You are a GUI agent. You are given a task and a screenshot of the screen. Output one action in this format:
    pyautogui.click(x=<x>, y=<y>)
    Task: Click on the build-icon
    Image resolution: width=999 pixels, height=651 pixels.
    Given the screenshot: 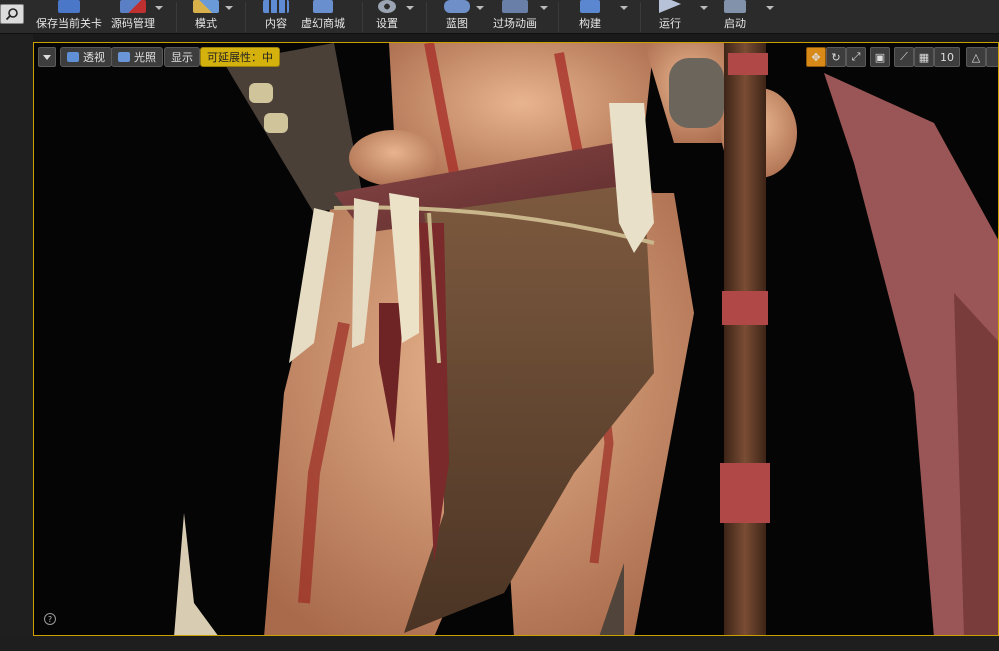 What is the action you would take?
    pyautogui.click(x=590, y=6)
    